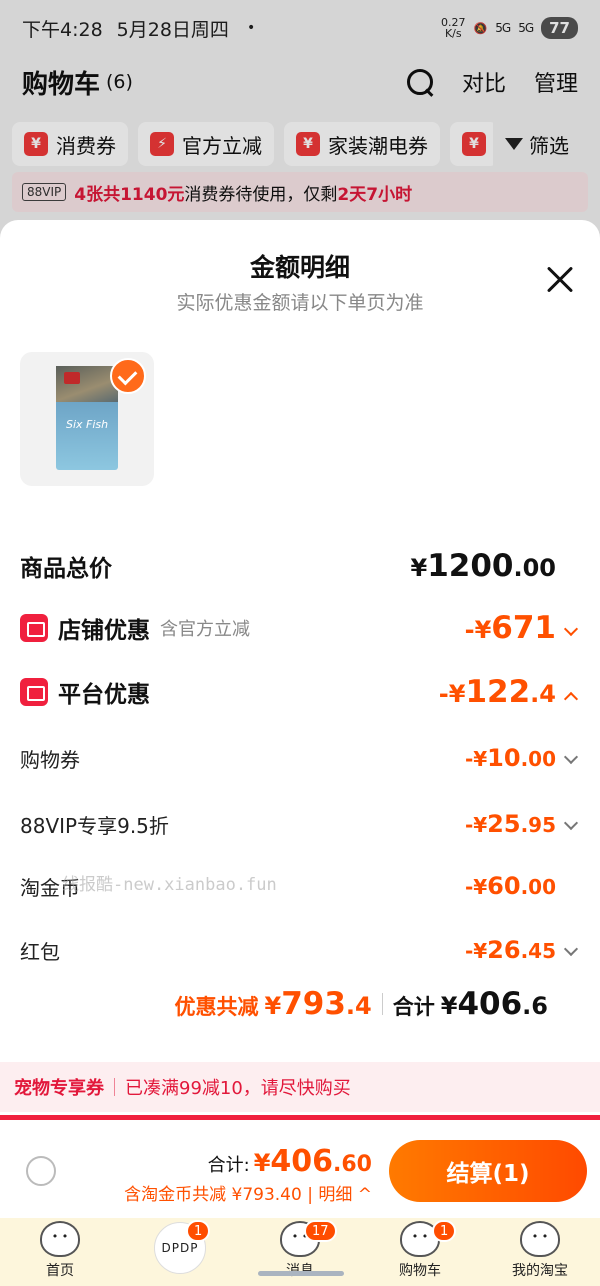 This screenshot has height=1286, width=600. What do you see at coordinates (300, 303) in the screenshot?
I see `sheet-subtitle: 实际优惠金额请以下单页为准` at bounding box center [300, 303].